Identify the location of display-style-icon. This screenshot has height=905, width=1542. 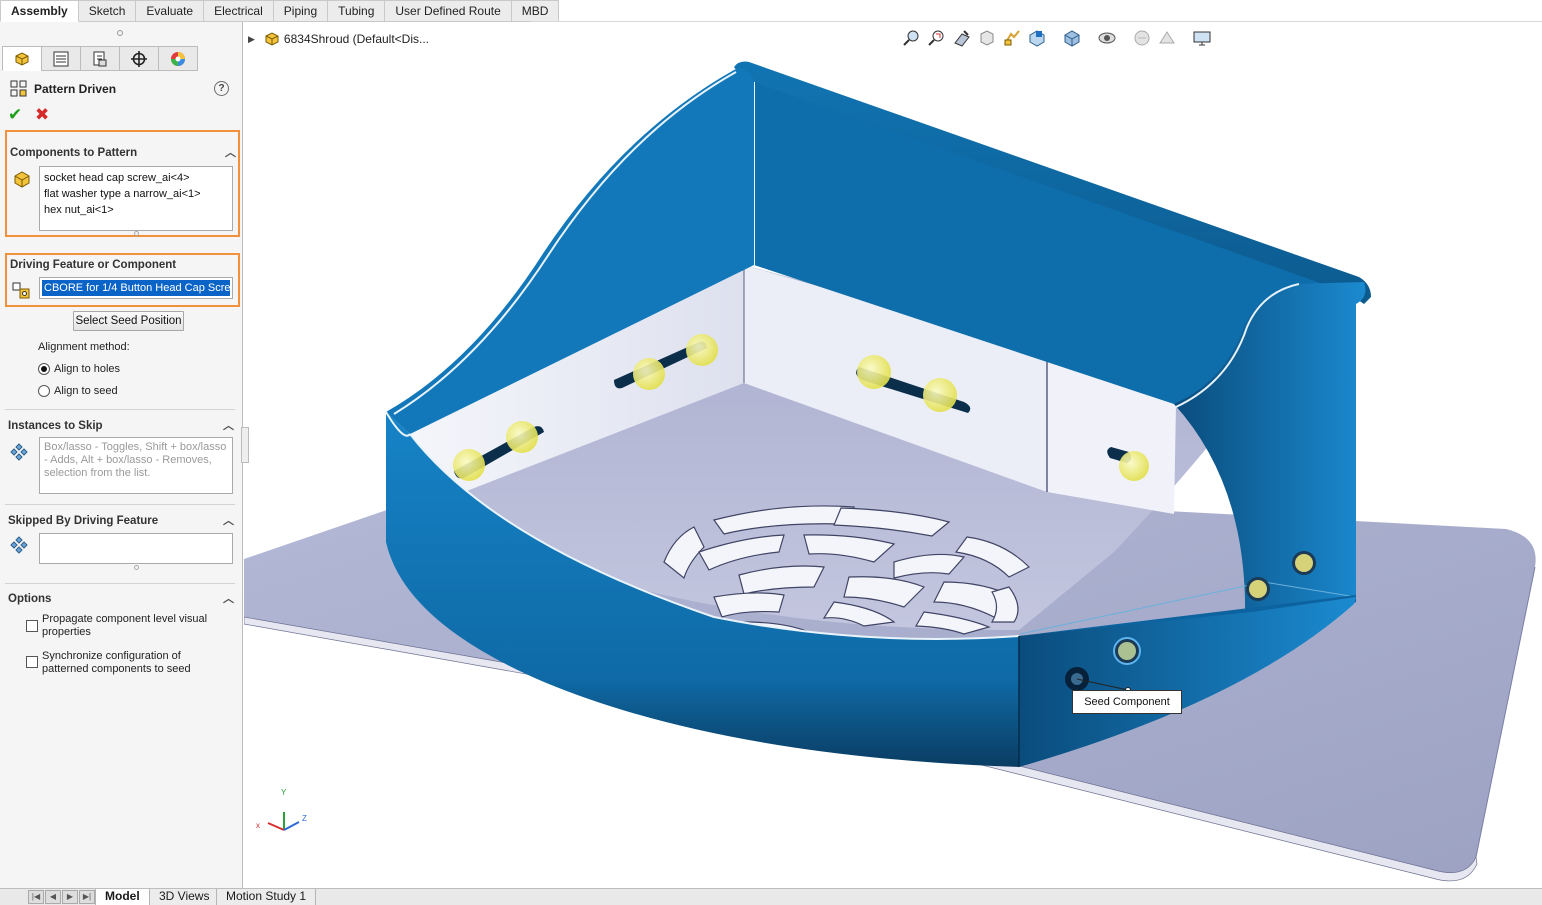
(1072, 38).